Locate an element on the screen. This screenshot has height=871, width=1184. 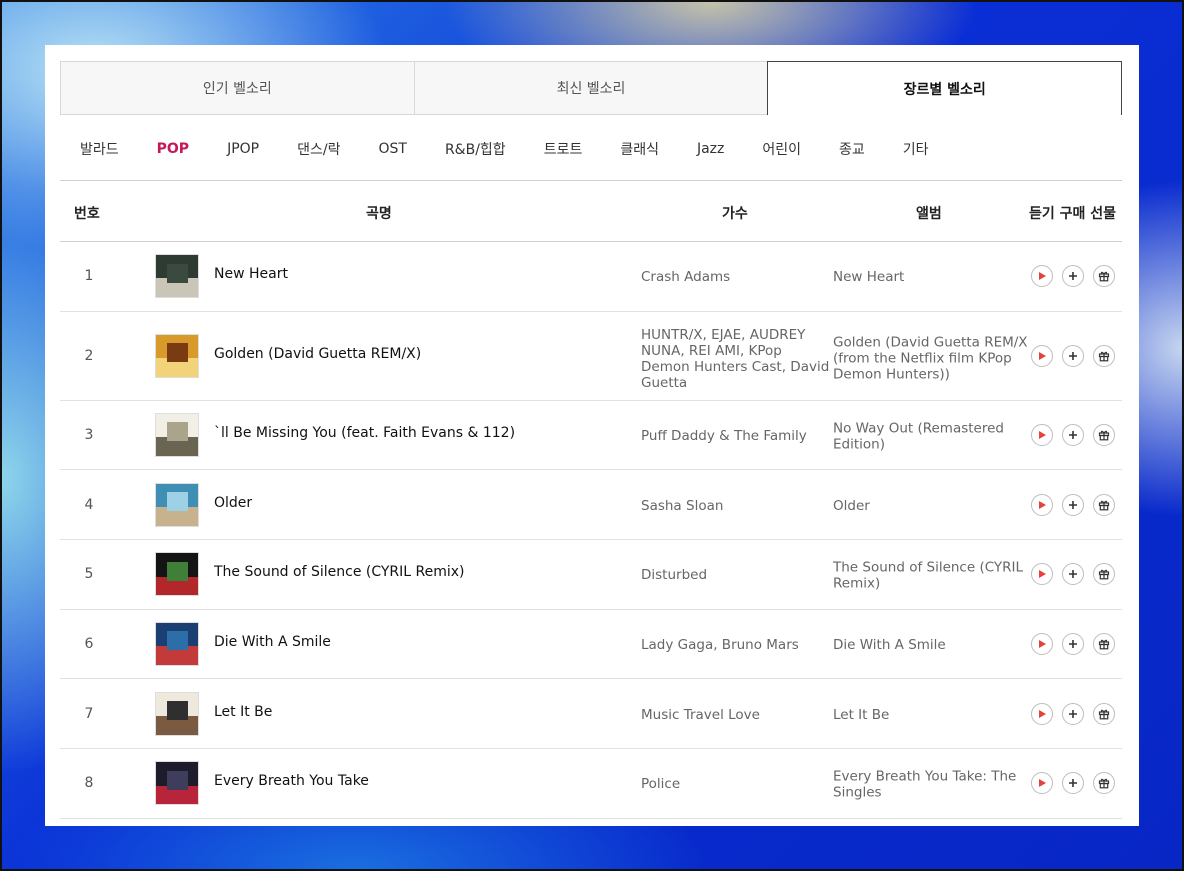
song-title: Every Breath You Take is located at coordinates (291, 782).